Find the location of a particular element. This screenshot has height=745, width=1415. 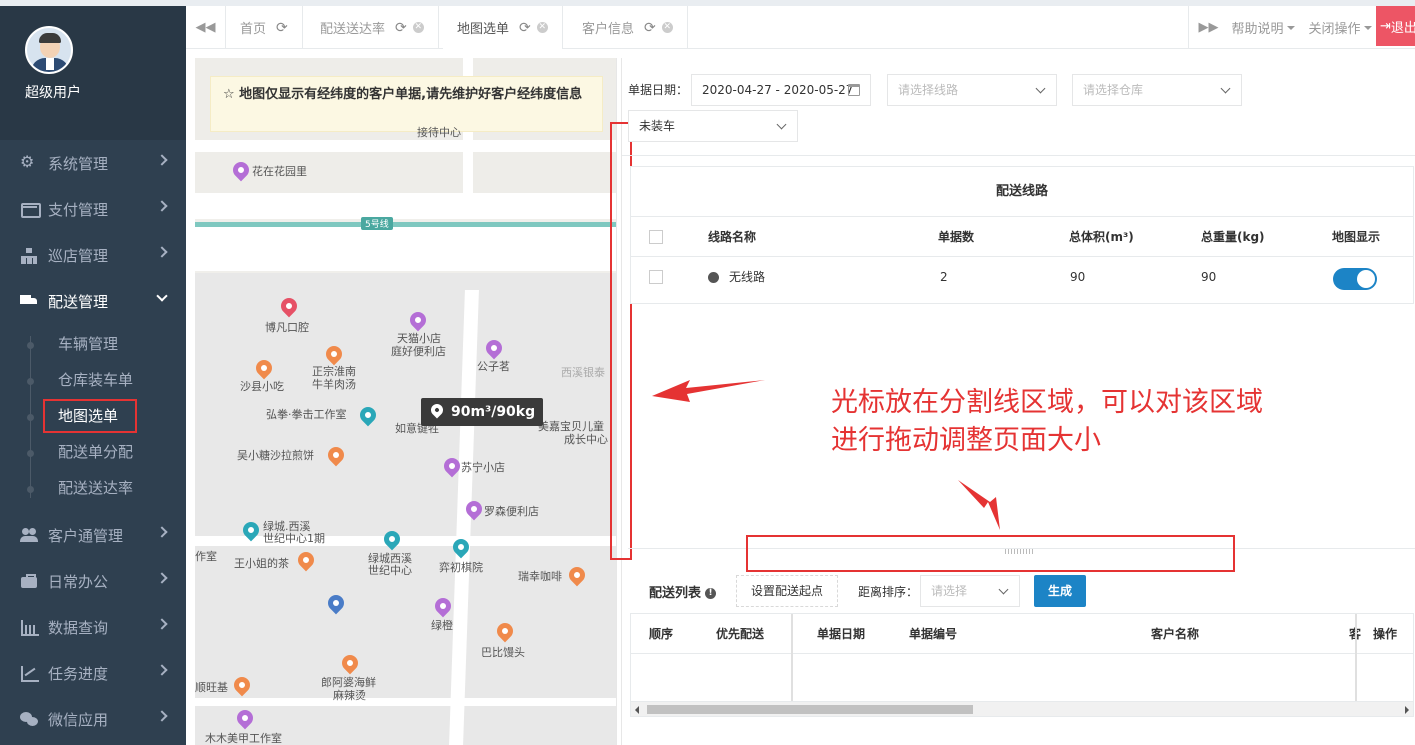

sidebar-item-label: 巡店管理 is located at coordinates (78, 255).